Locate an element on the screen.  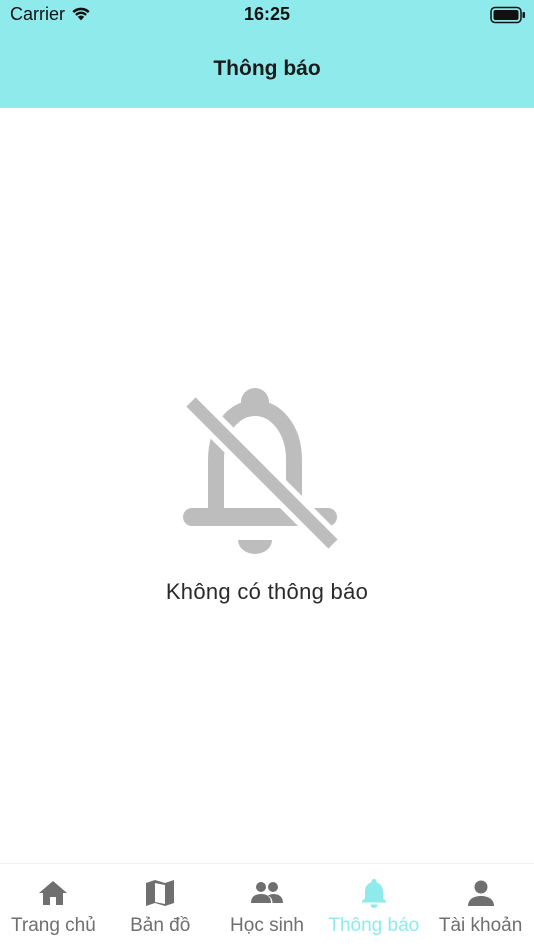
battery-icon is located at coordinates (507, 15).